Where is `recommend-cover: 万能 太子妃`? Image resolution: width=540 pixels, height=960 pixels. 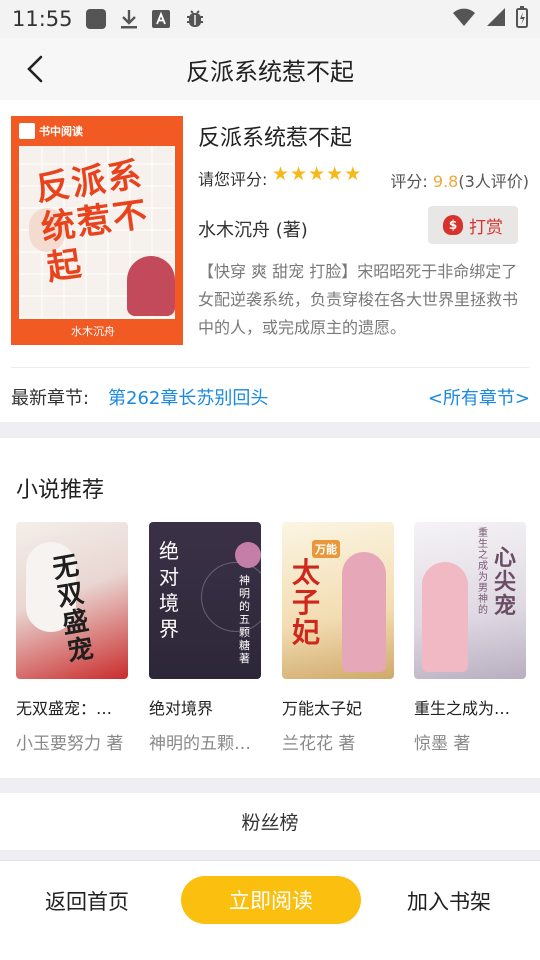
recommend-cover: 万能 太子妃 is located at coordinates (338, 600).